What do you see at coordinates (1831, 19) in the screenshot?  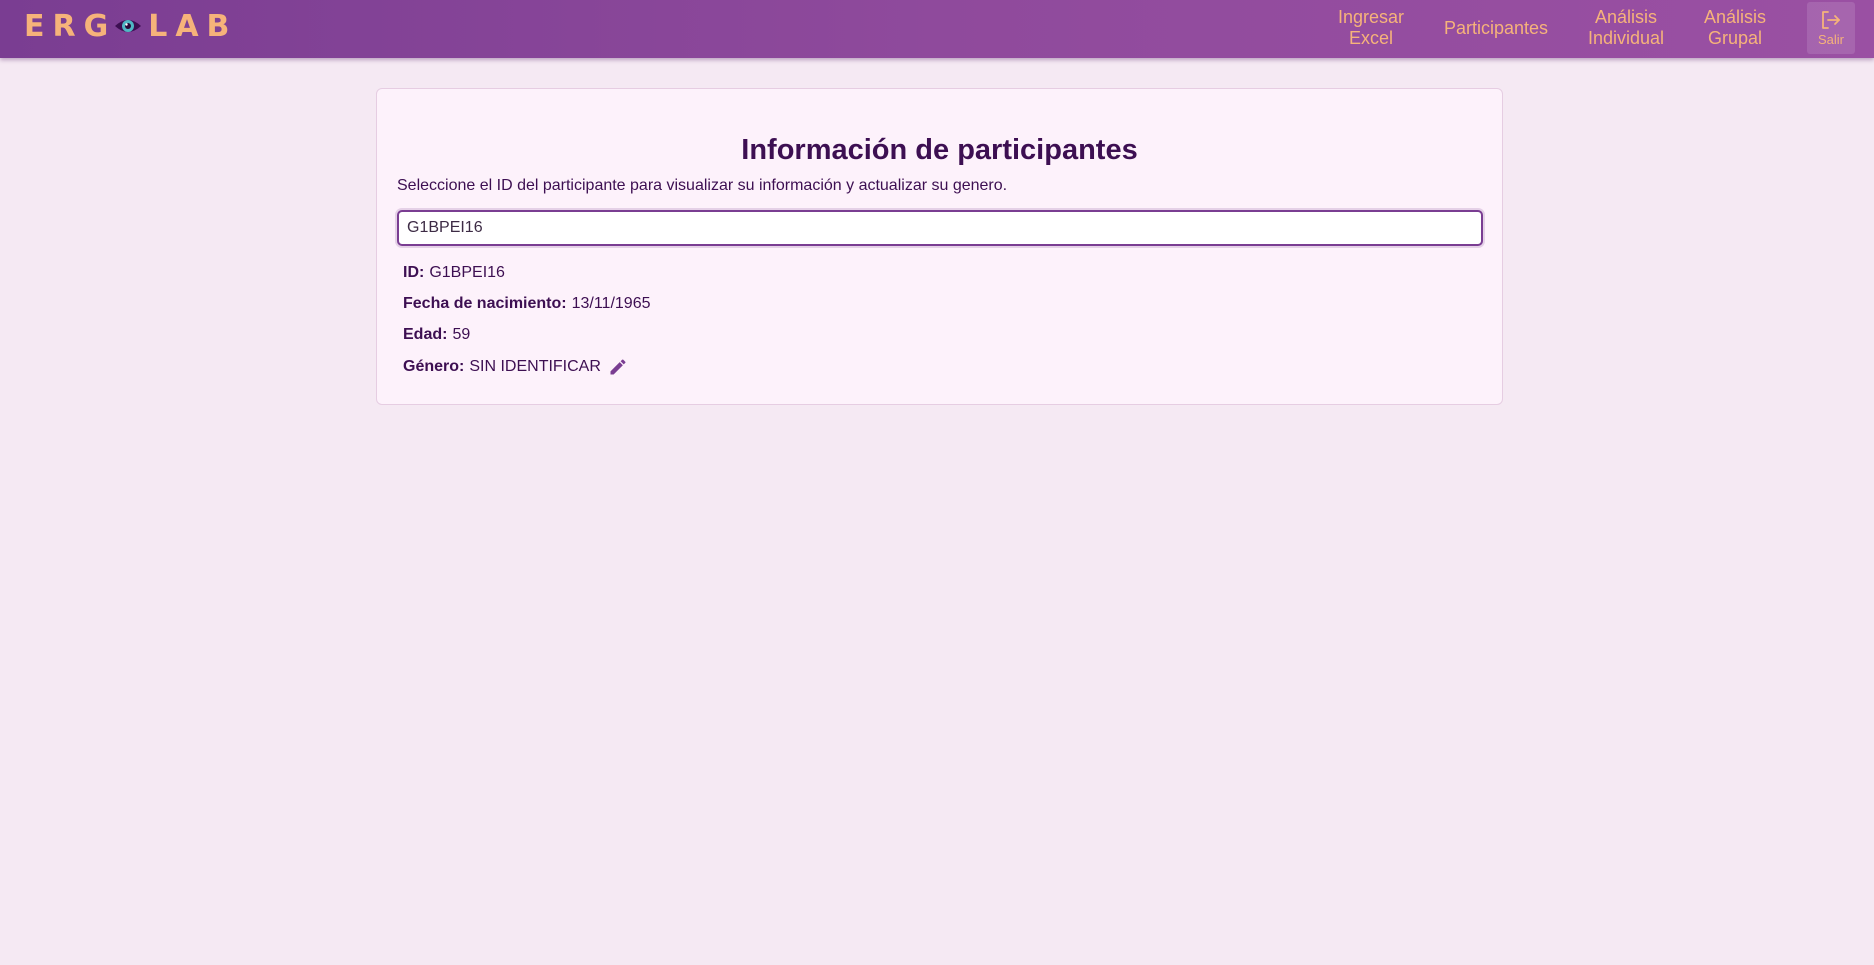 I see `logout-icon` at bounding box center [1831, 19].